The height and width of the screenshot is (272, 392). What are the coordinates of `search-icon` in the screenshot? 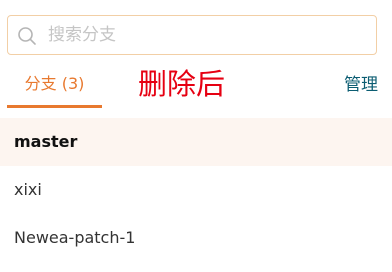 It's located at (27, 36).